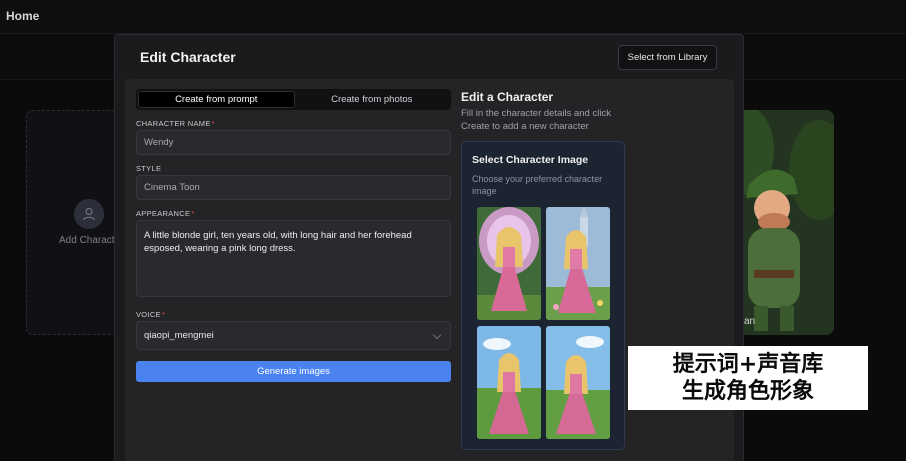 Image resolution: width=906 pixels, height=461 pixels. What do you see at coordinates (293, 335) in the screenshot?
I see `voice-select: qiaopi_mengmei` at bounding box center [293, 335].